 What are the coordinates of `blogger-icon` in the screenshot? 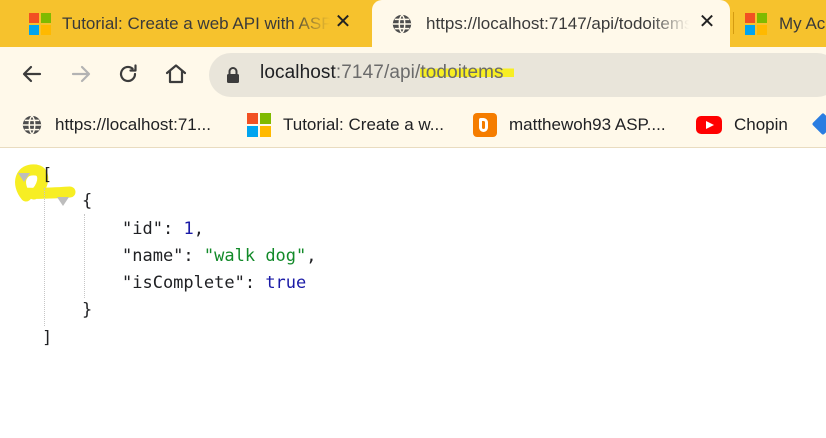 It's located at (485, 125).